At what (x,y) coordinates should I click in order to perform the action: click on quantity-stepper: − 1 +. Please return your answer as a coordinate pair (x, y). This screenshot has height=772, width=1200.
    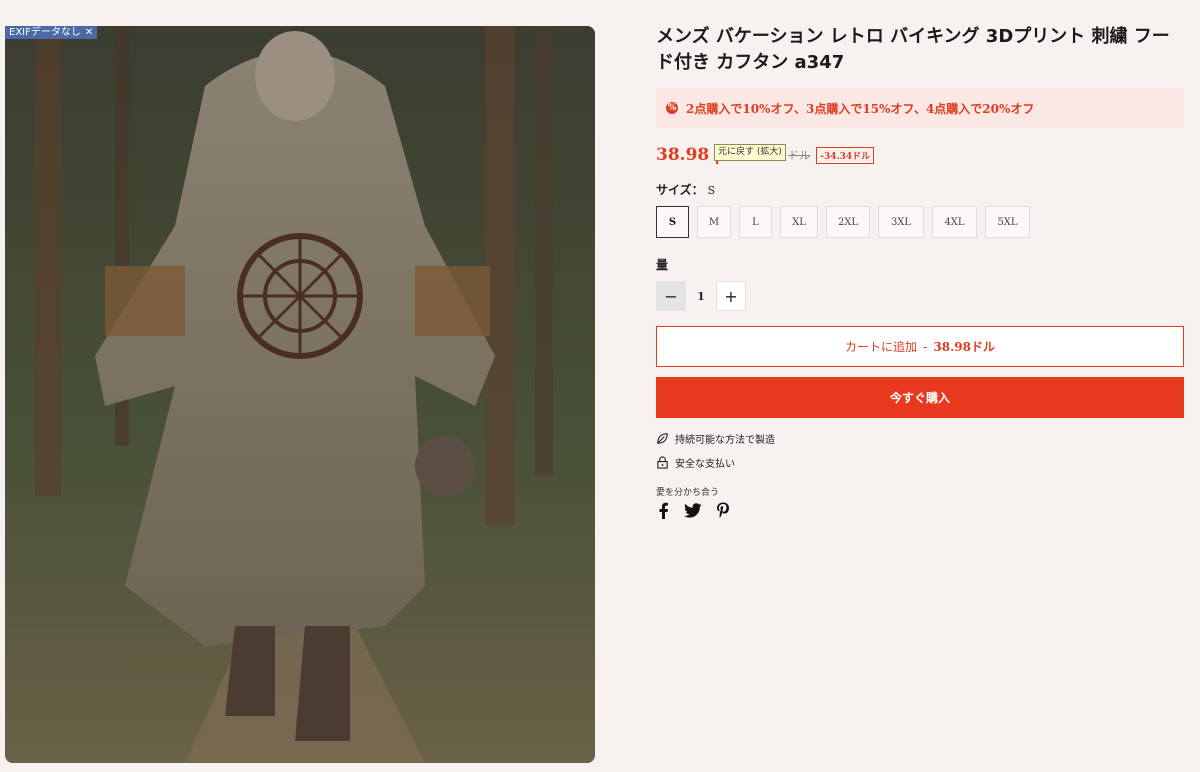
    Looking at the image, I should click on (701, 296).